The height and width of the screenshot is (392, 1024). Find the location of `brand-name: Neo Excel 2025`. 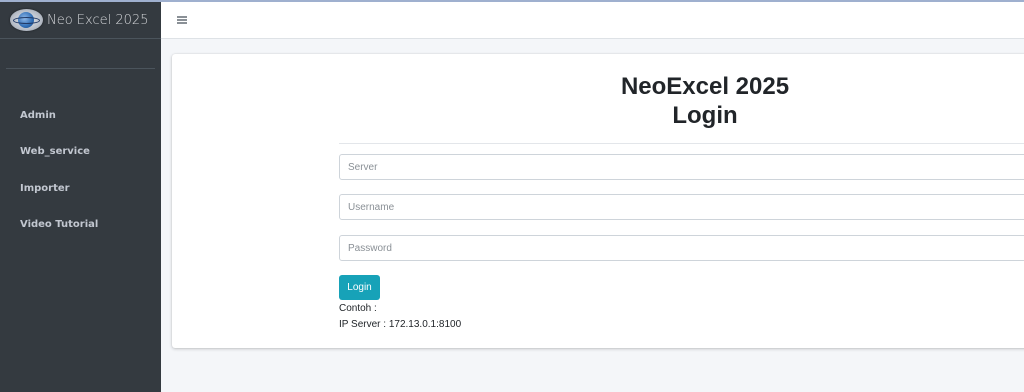

brand-name: Neo Excel 2025 is located at coordinates (98, 20).